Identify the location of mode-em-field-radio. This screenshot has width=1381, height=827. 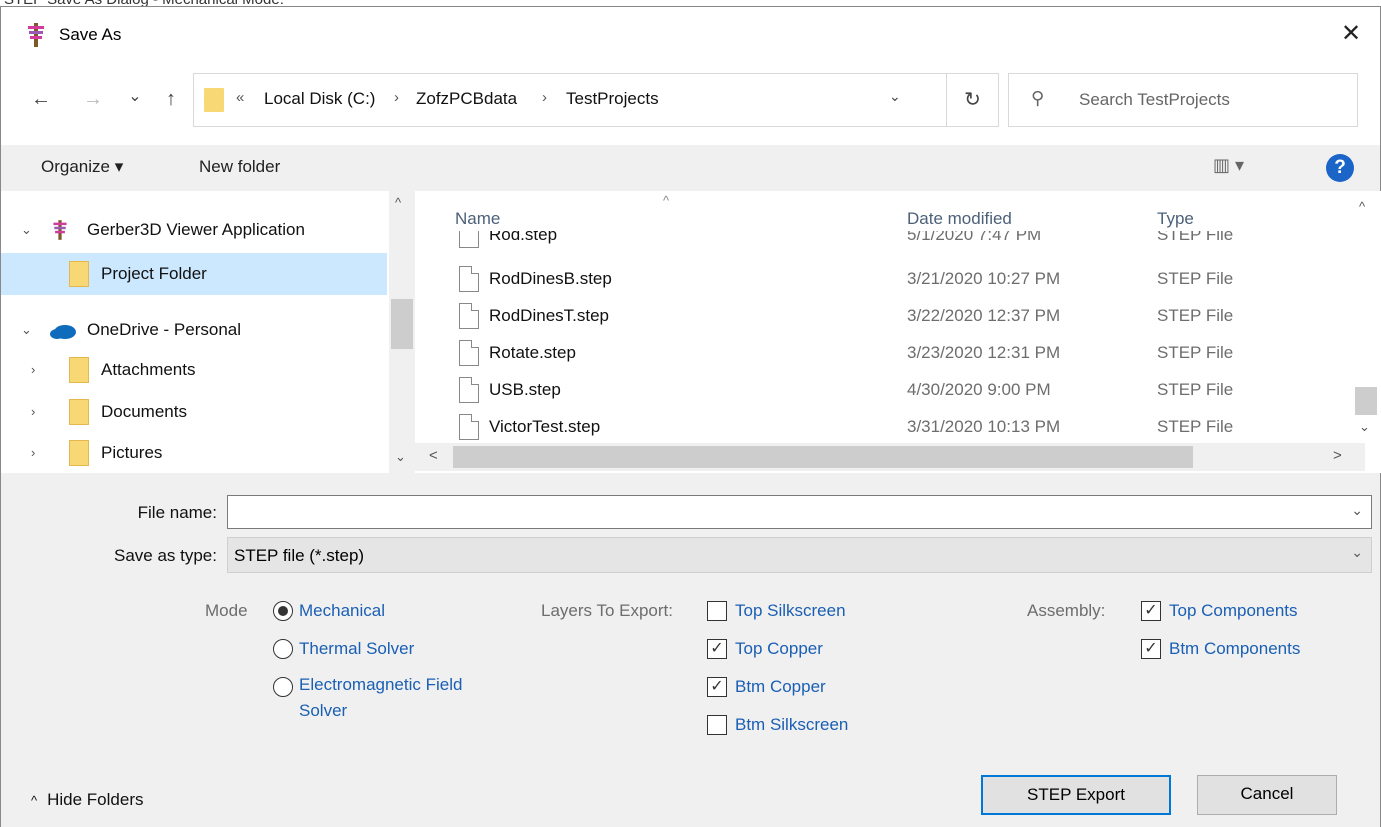
(283, 687).